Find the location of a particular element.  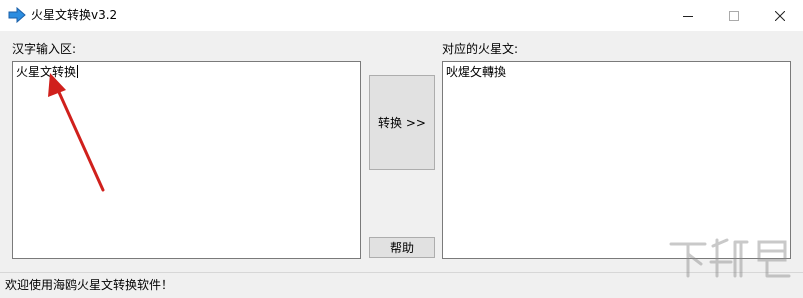

window-title: 火星文转换v3.2 is located at coordinates (74, 15).